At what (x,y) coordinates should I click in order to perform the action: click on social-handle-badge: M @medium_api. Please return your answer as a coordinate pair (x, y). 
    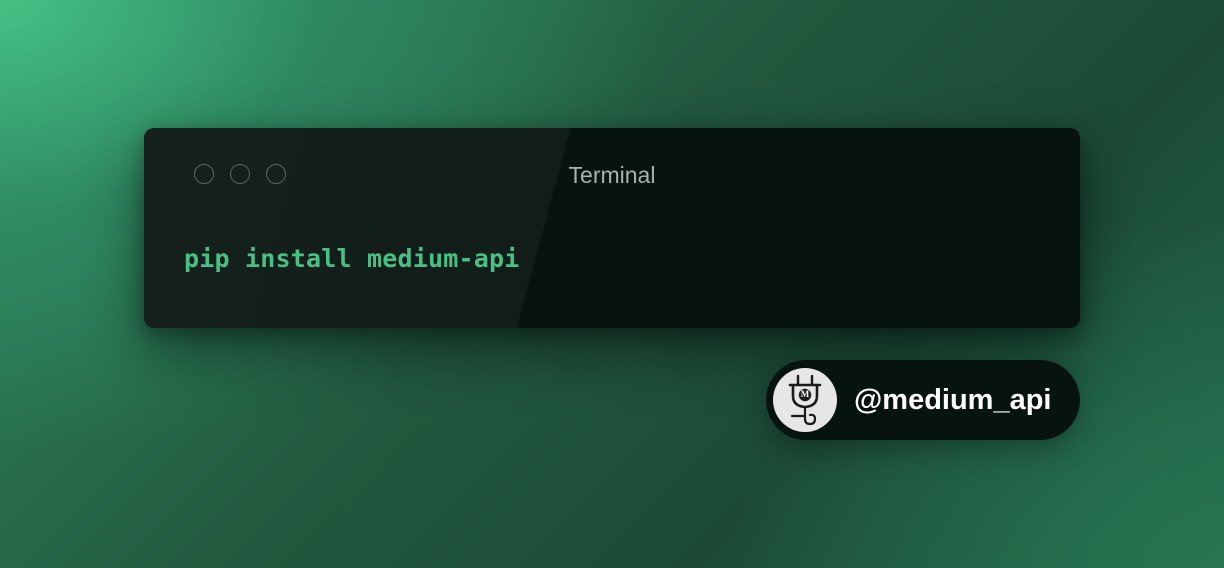
    Looking at the image, I should click on (923, 400).